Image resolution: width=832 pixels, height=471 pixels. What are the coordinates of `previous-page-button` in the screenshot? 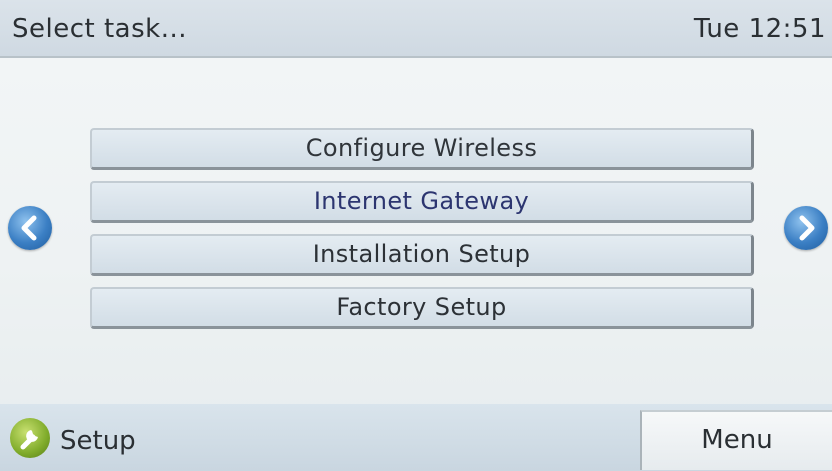 It's located at (30, 228).